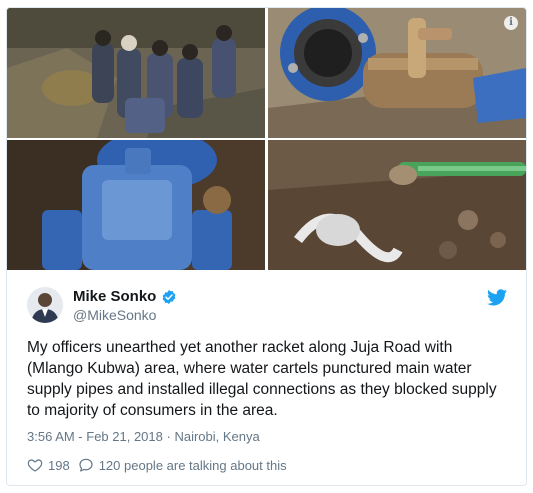 Image resolution: width=533 pixels, height=493 pixels. Describe the element at coordinates (59, 465) in the screenshot. I see `like-count: 198` at that location.